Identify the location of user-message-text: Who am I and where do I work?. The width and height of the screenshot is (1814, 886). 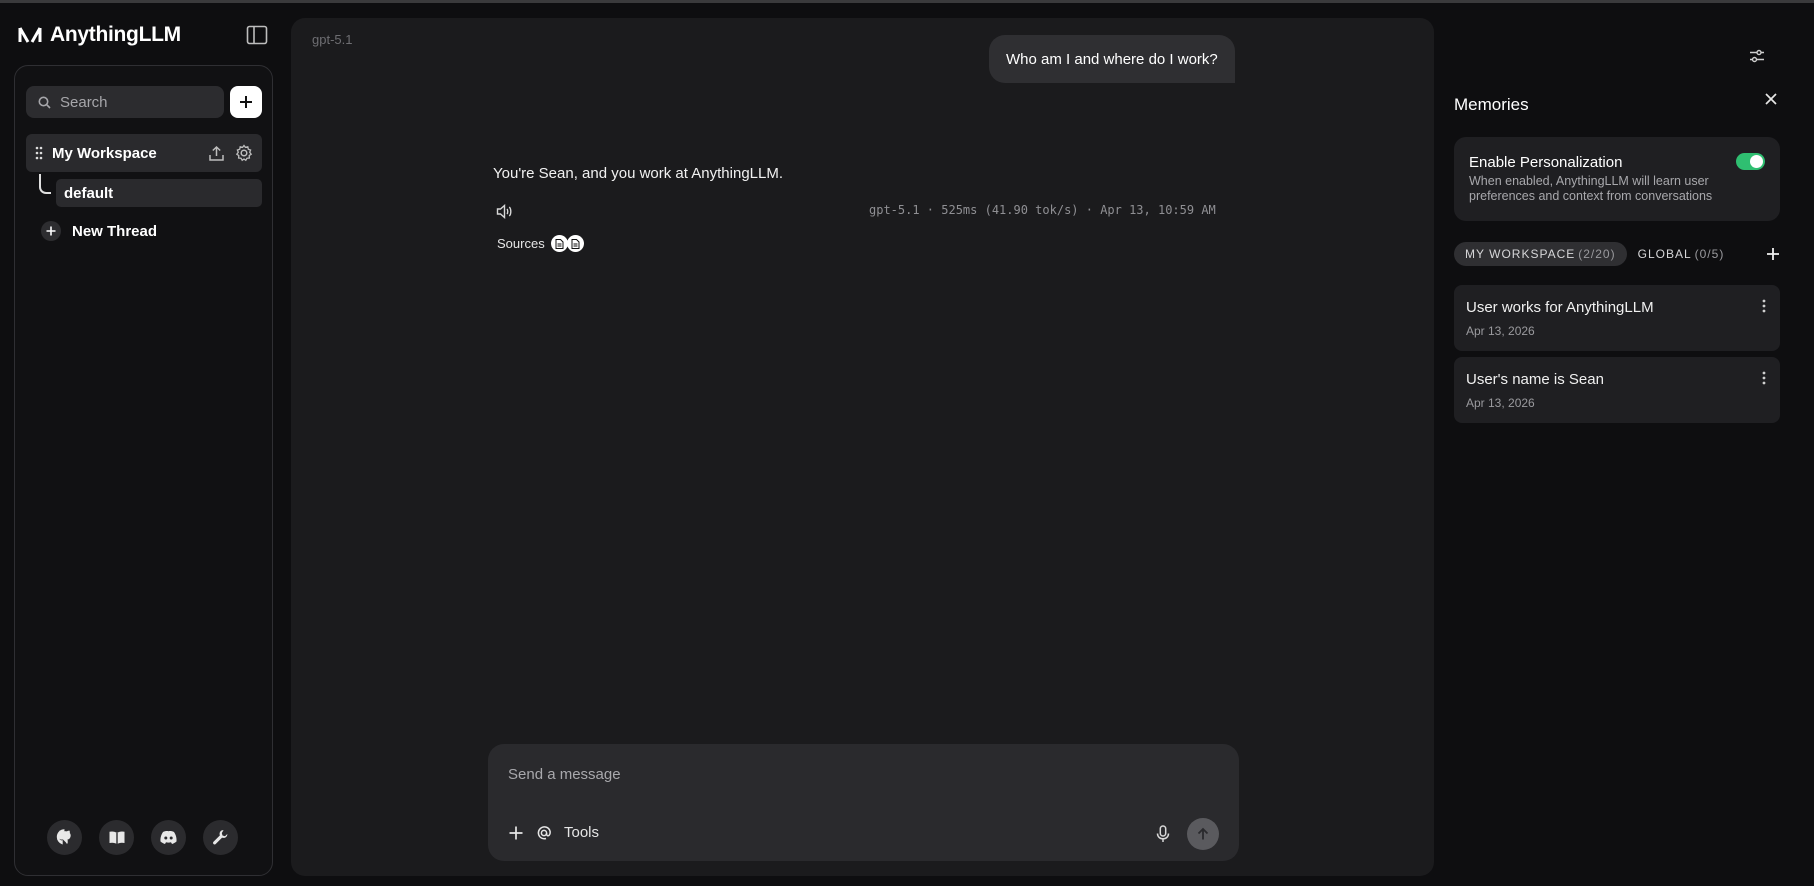
(1112, 59).